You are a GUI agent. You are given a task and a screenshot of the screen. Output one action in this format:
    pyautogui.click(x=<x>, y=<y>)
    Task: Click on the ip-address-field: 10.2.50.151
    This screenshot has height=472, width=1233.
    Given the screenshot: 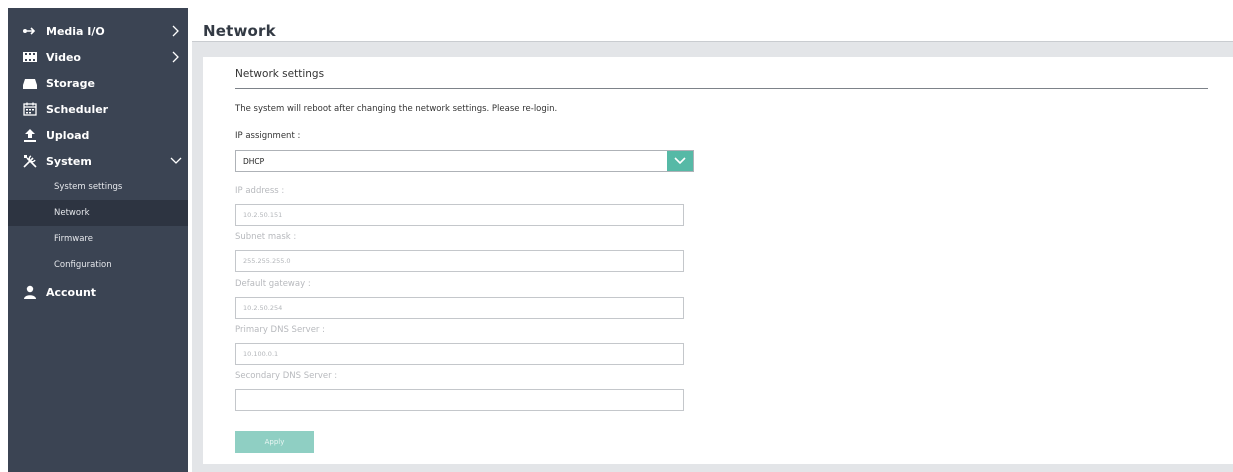 What is the action you would take?
    pyautogui.click(x=459, y=215)
    